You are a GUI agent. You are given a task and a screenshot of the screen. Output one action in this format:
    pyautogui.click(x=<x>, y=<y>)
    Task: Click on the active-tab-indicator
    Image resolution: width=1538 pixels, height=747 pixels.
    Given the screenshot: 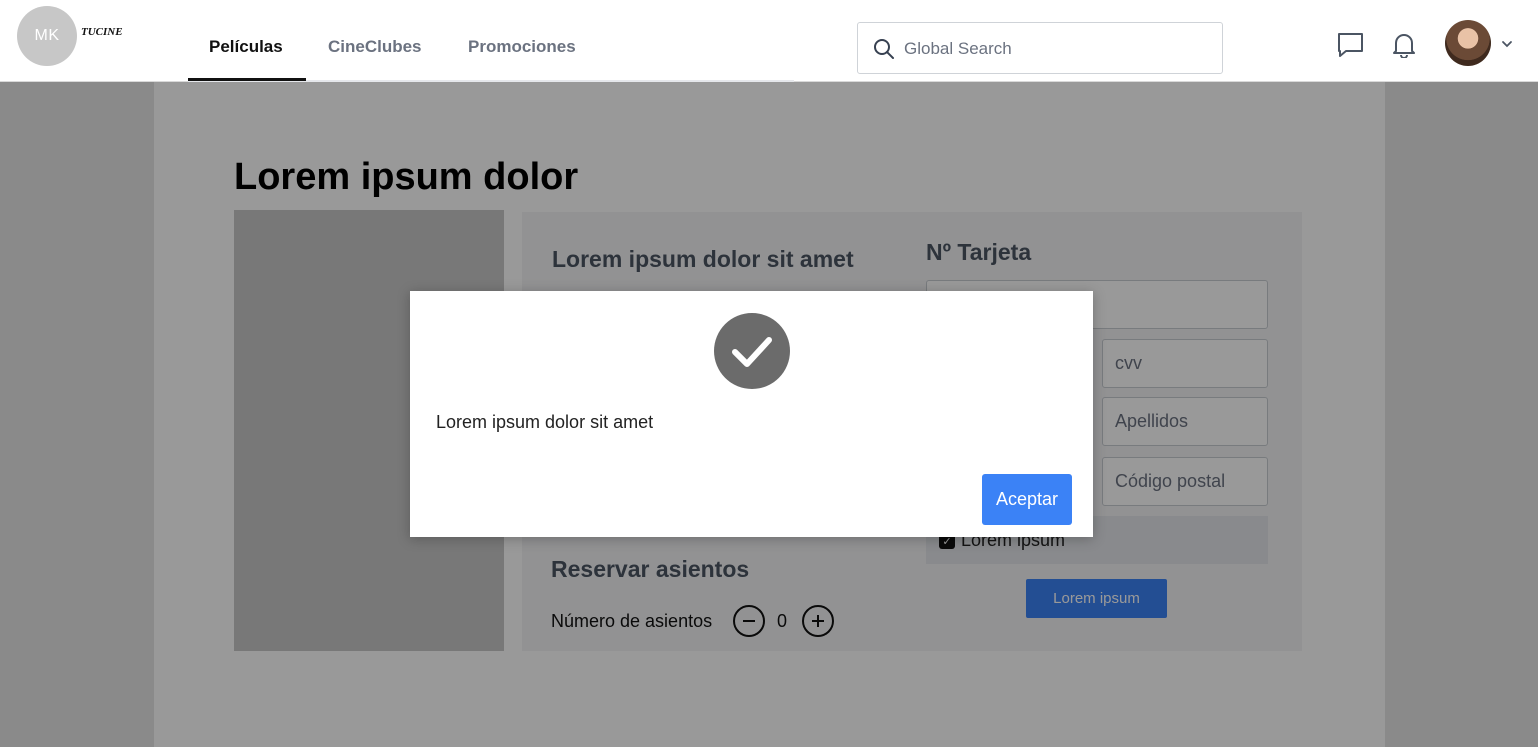 What is the action you would take?
    pyautogui.click(x=247, y=79)
    